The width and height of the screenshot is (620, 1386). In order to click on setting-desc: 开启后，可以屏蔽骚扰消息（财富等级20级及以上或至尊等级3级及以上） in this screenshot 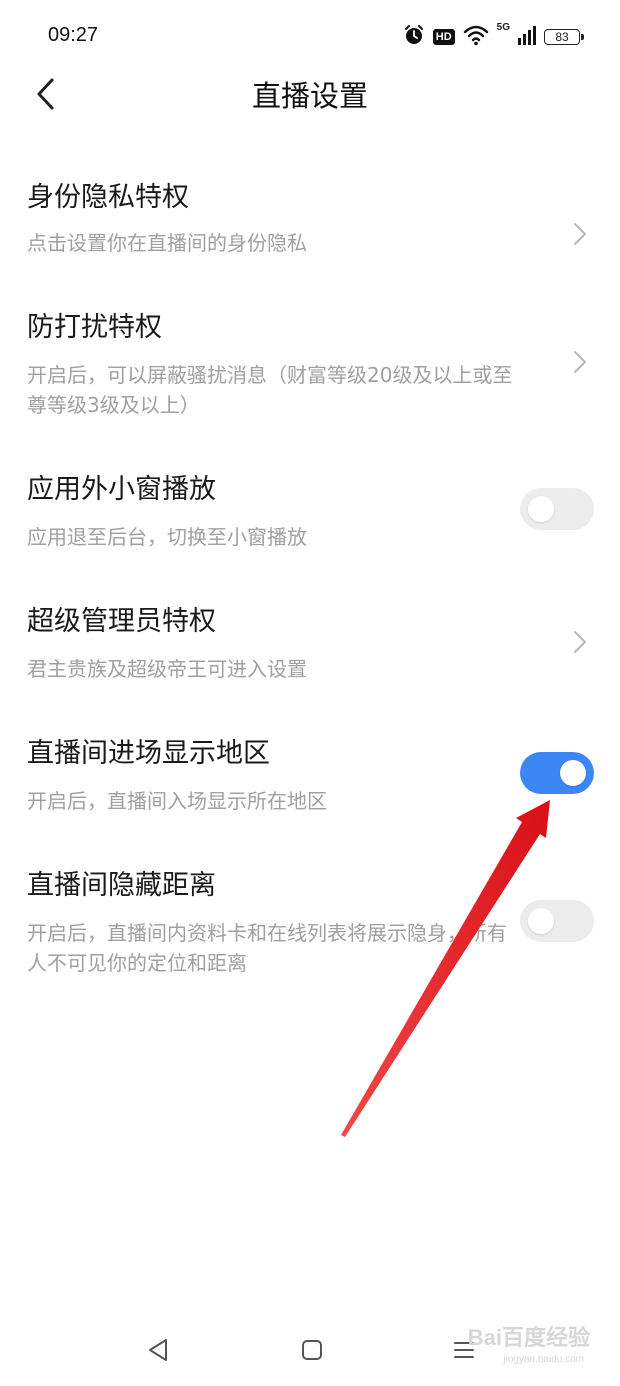, I will do `click(270, 390)`.